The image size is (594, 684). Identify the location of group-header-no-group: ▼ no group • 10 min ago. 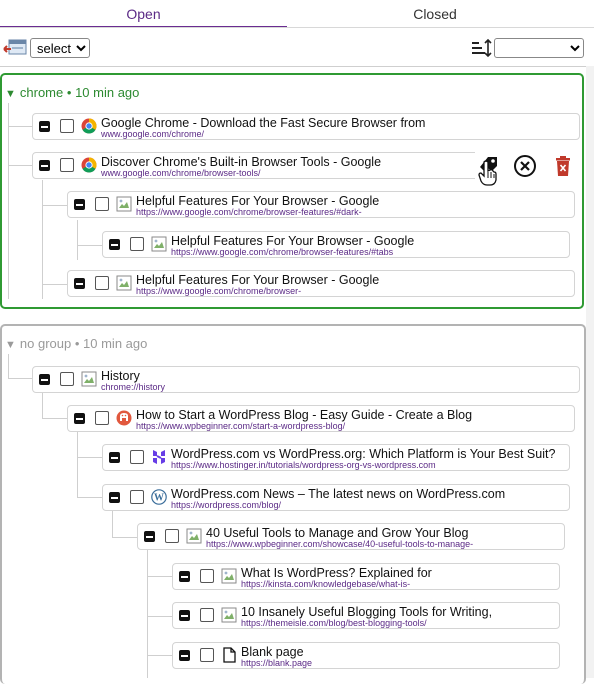
(76, 343).